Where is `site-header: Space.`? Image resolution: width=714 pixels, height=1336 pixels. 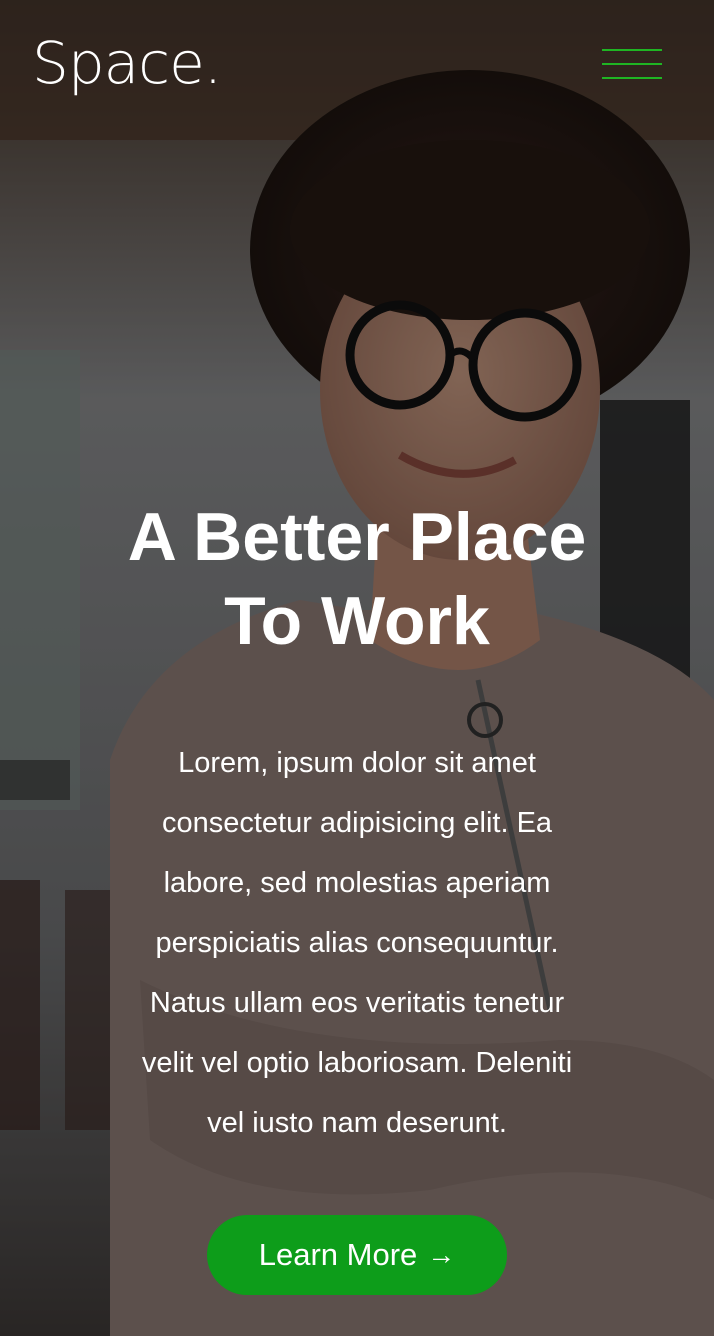
site-header: Space. is located at coordinates (357, 65).